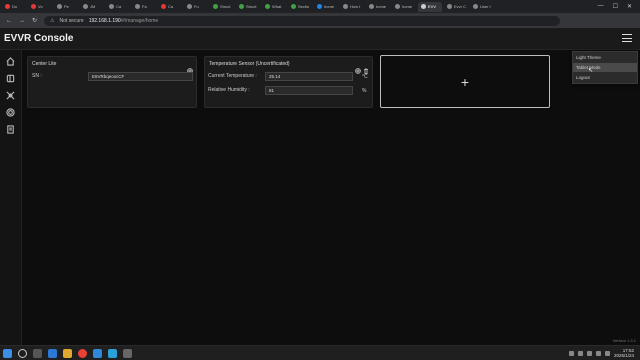 The width and height of the screenshot is (640, 360). I want to click on security-label: Not secure, so click(71, 20).